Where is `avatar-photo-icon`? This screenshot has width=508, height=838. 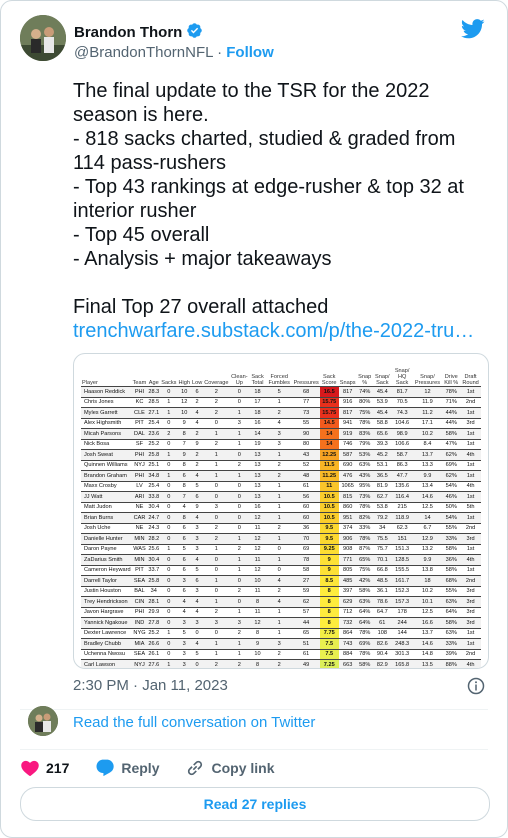
avatar-photo-icon is located at coordinates (43, 721).